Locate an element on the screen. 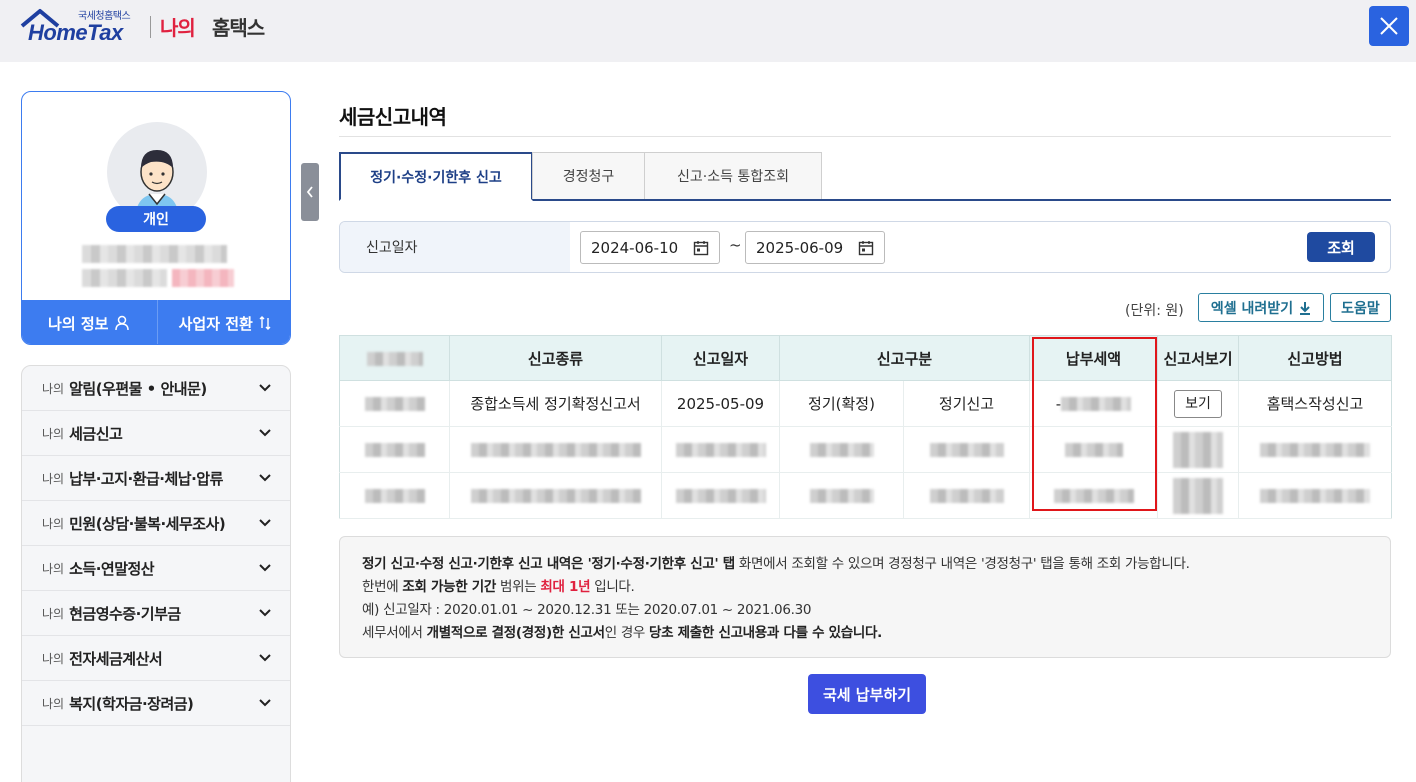 The height and width of the screenshot is (782, 1416). menu-item-welfare: 나의 복지(학자금·장려금) is located at coordinates (156, 703).